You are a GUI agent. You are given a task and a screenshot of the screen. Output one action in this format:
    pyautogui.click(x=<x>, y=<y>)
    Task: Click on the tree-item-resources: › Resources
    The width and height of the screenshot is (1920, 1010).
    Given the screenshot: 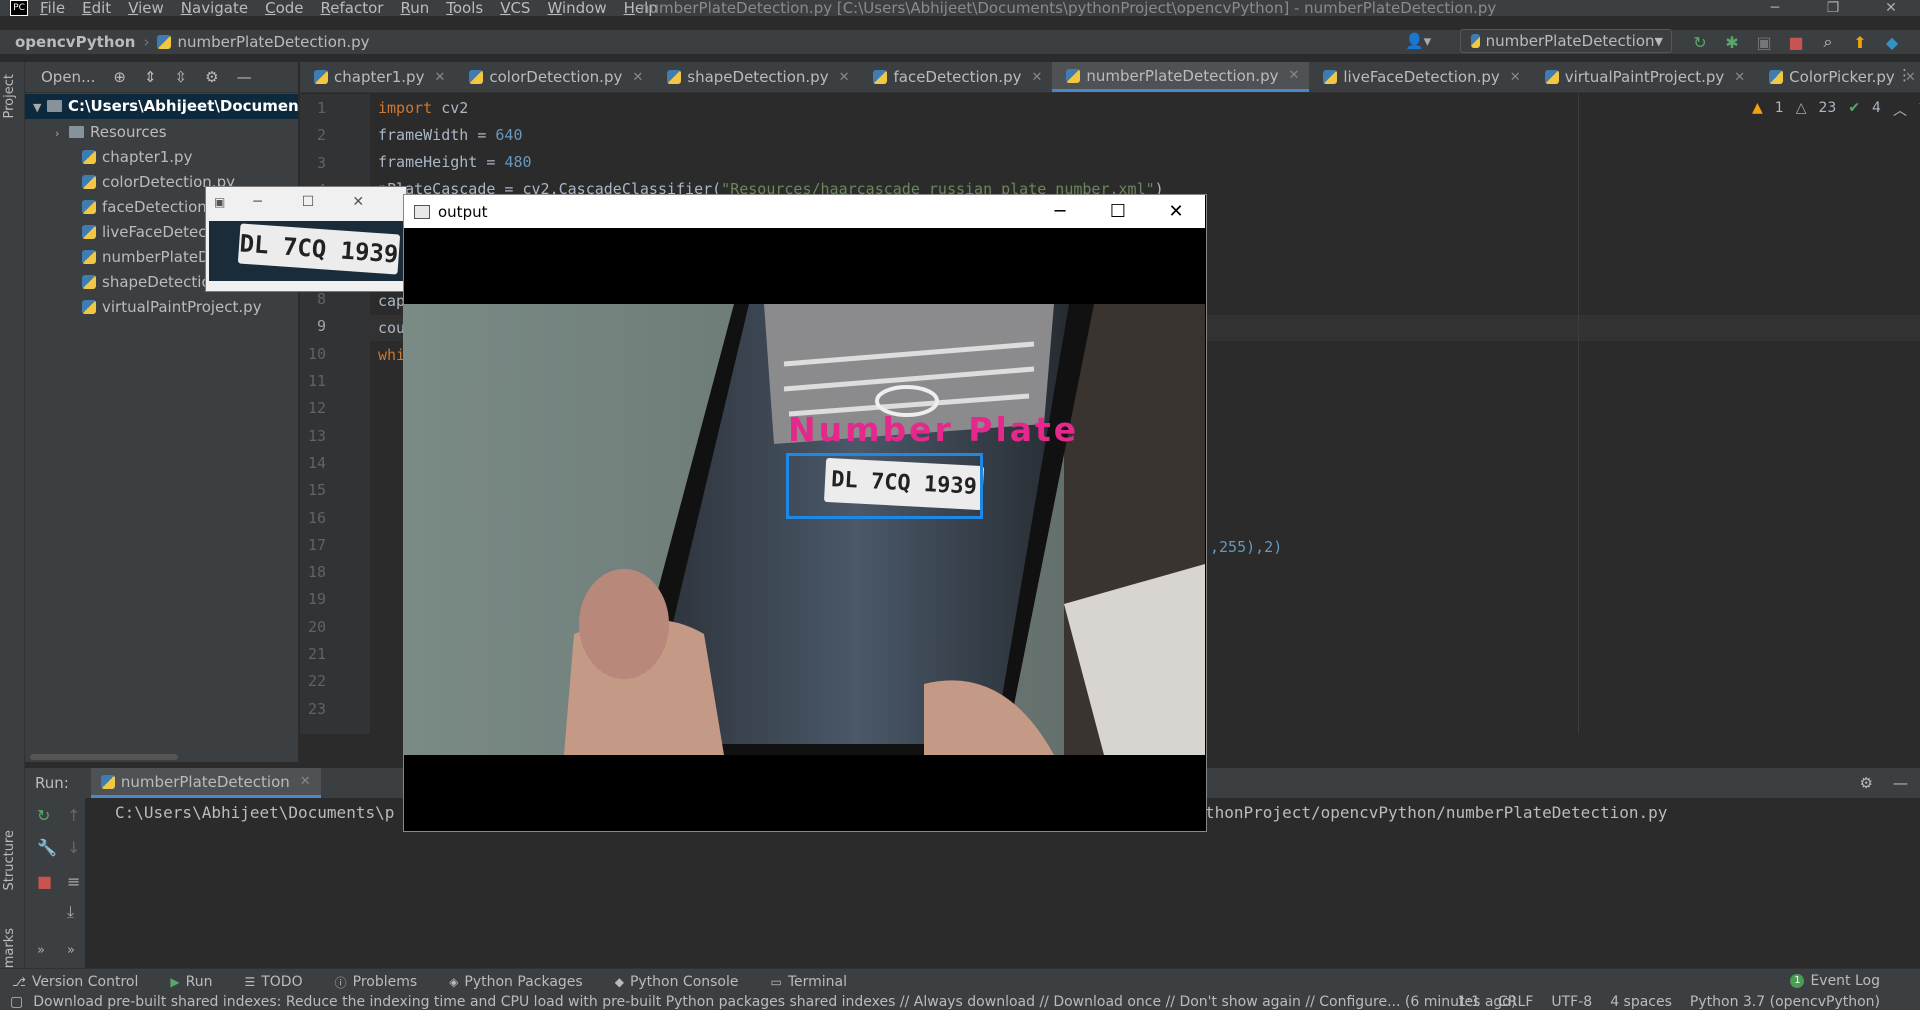 What is the action you would take?
    pyautogui.click(x=161, y=132)
    